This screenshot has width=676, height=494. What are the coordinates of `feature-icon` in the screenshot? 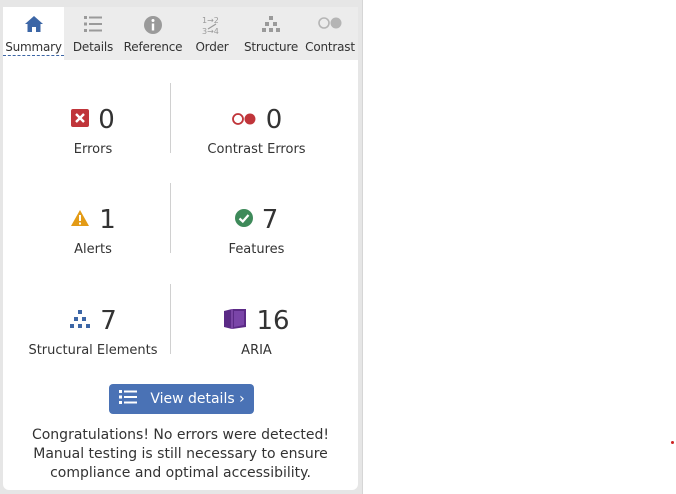 It's located at (243, 220).